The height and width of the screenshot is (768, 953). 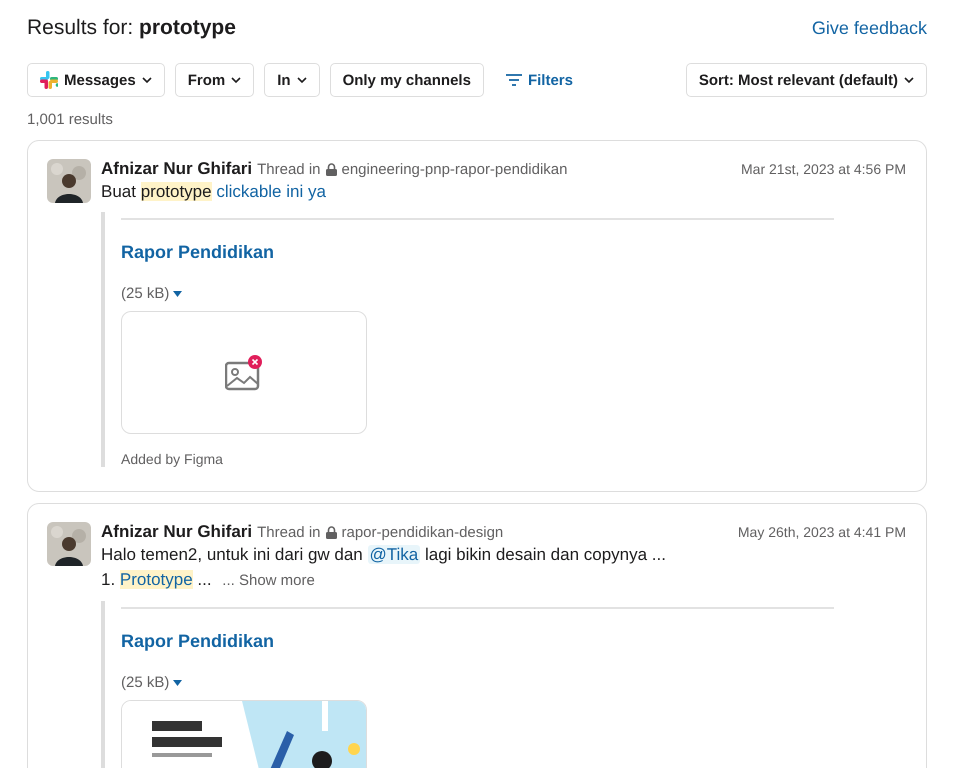 What do you see at coordinates (244, 372) in the screenshot?
I see `broken-image-icon` at bounding box center [244, 372].